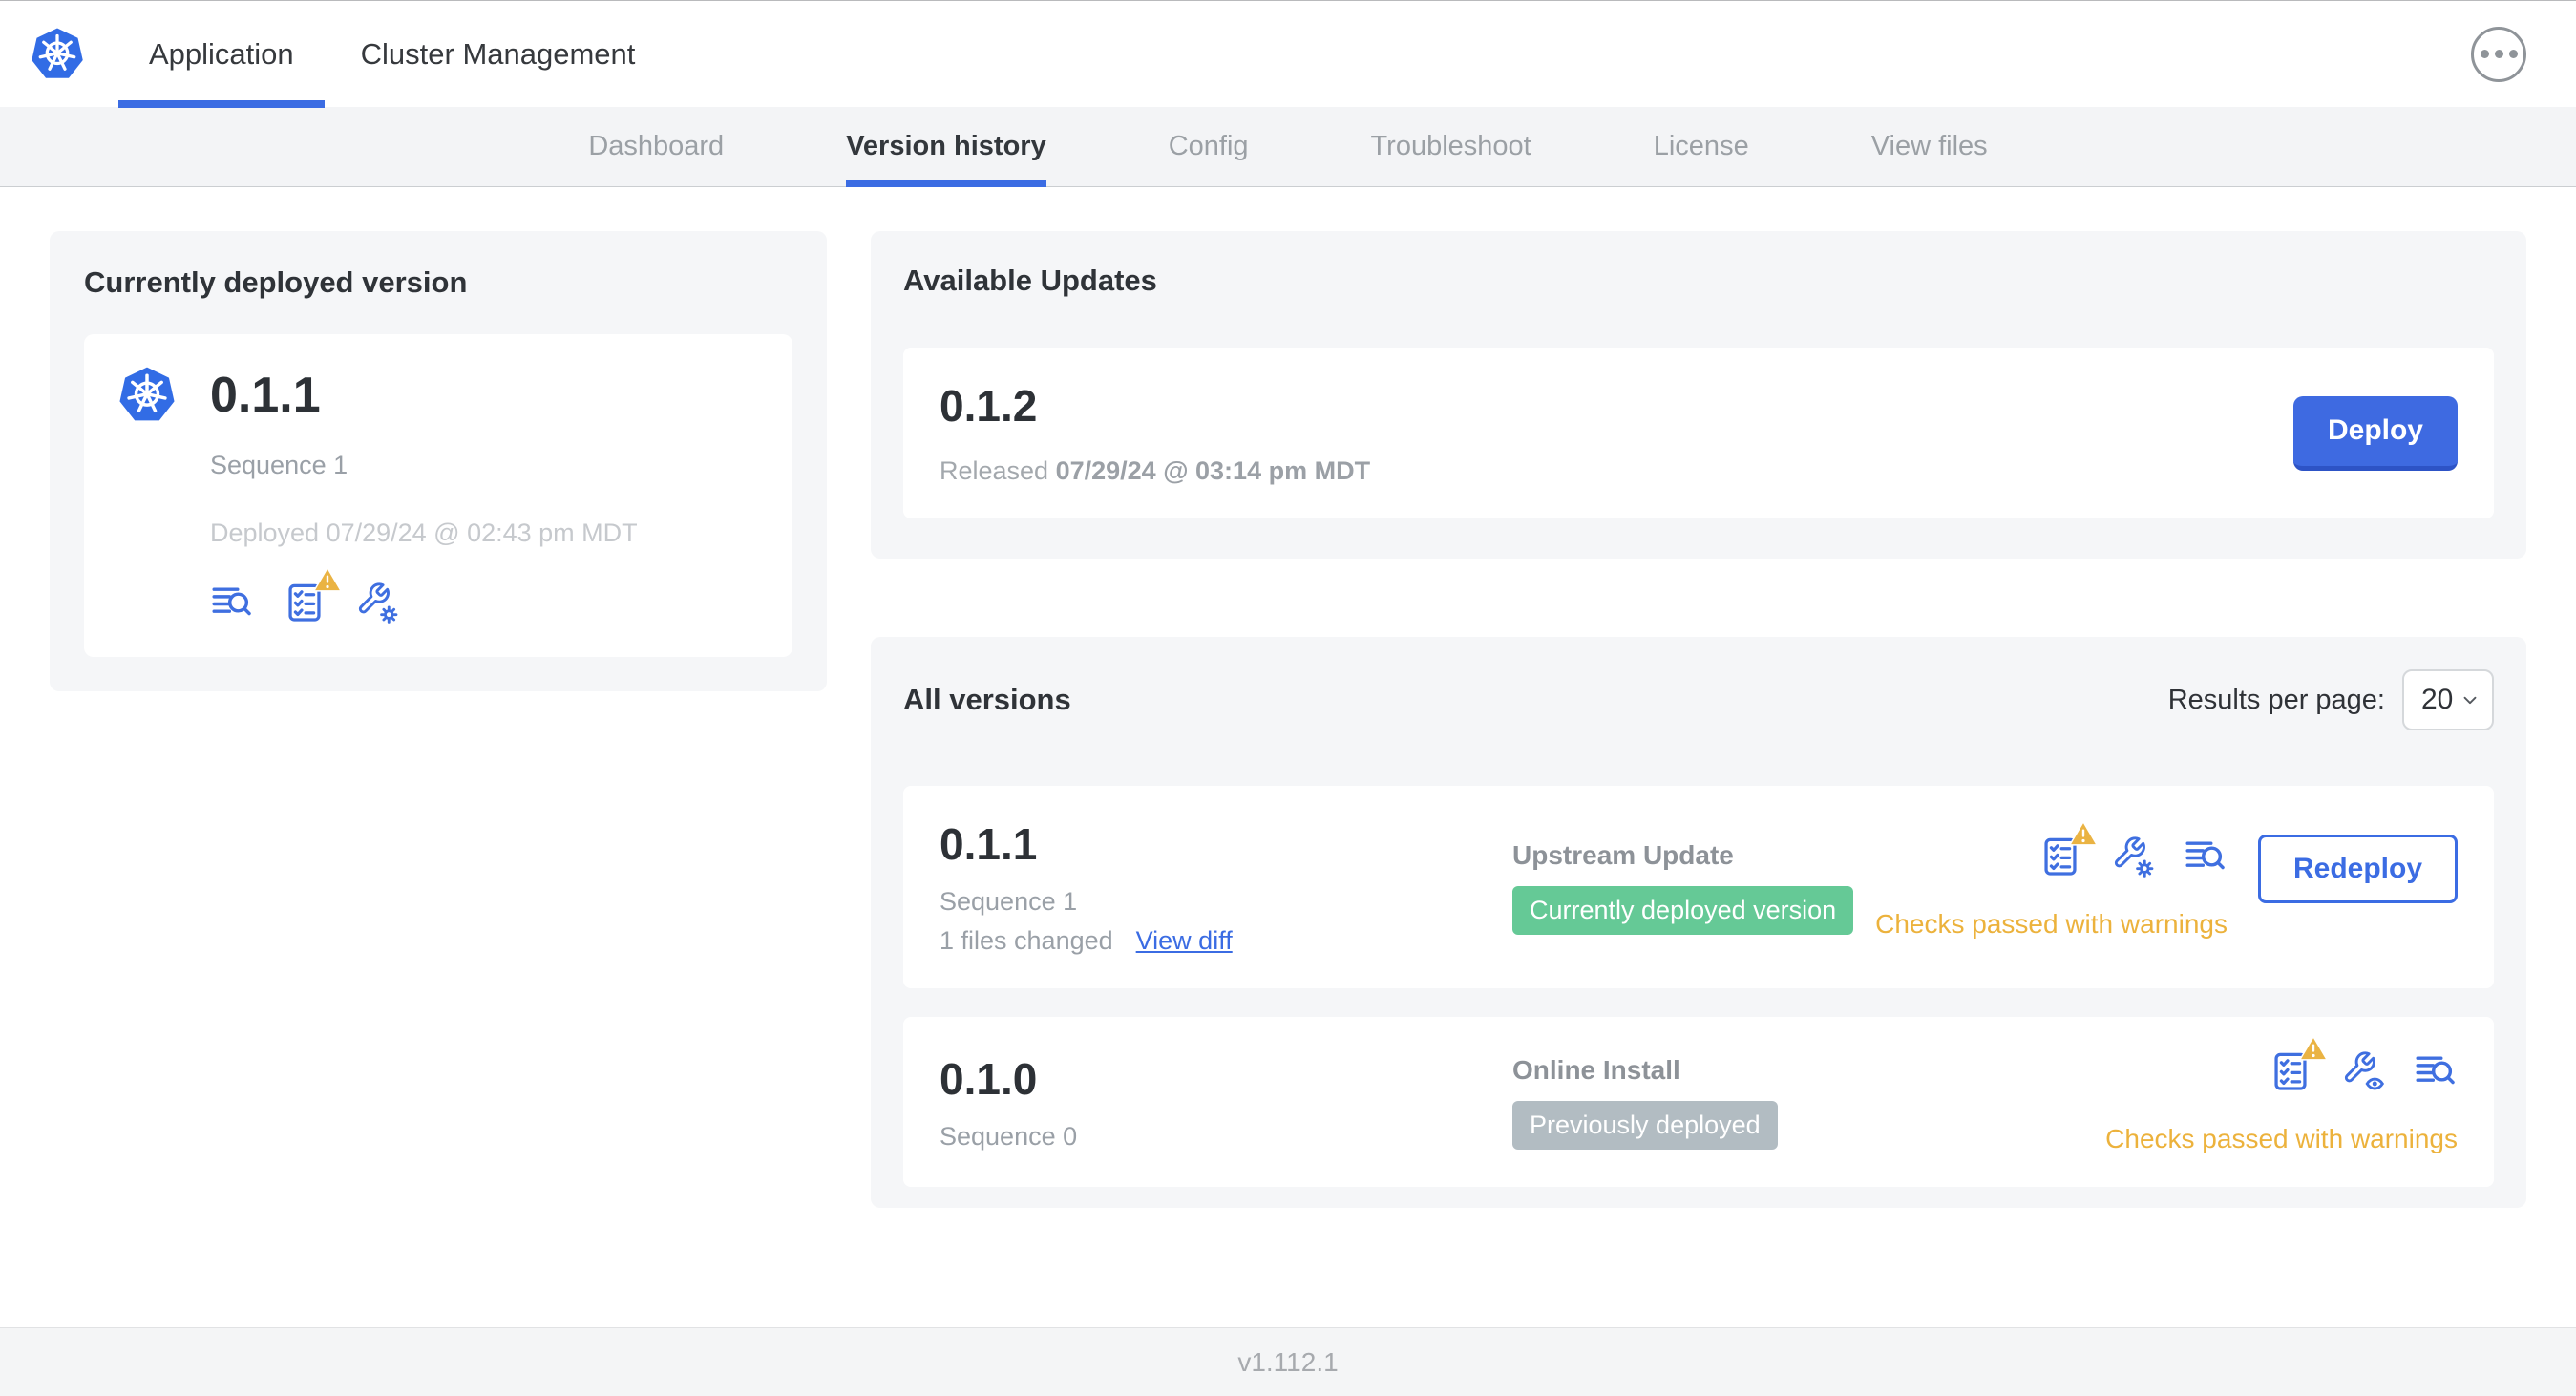 This screenshot has width=2576, height=1396. Describe the element at coordinates (987, 699) in the screenshot. I see `all-versions-title: All versions` at that location.